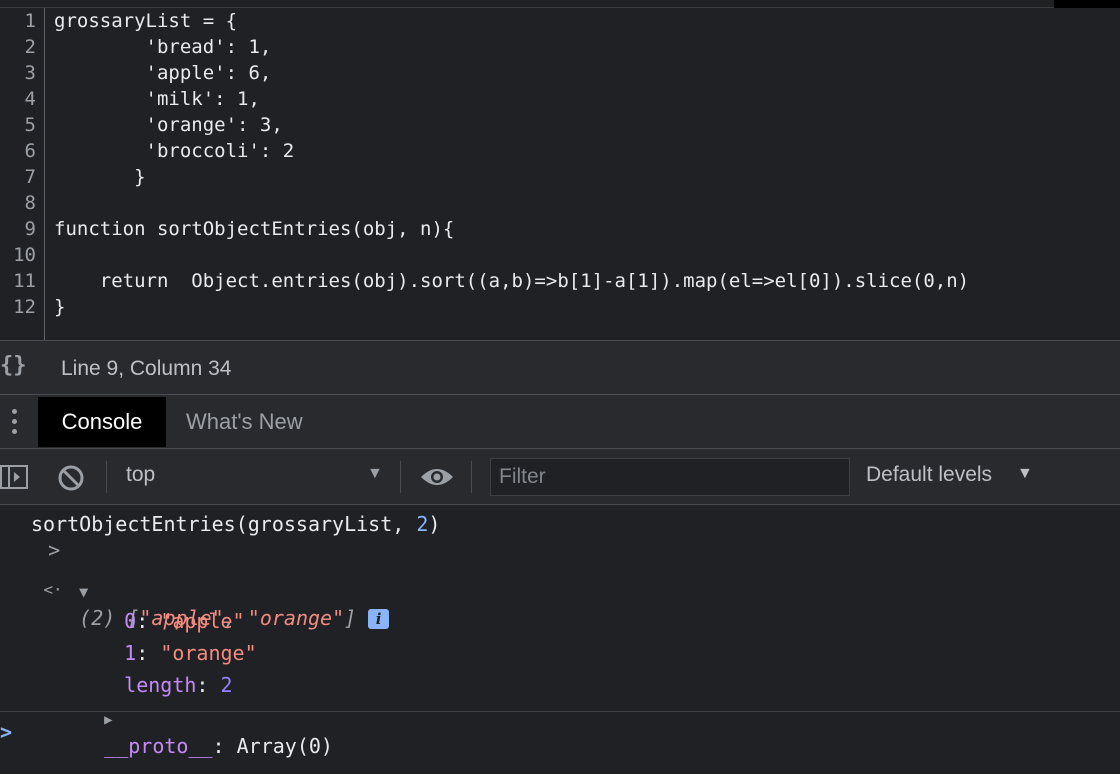  What do you see at coordinates (437, 477) in the screenshot?
I see `eye-icon` at bounding box center [437, 477].